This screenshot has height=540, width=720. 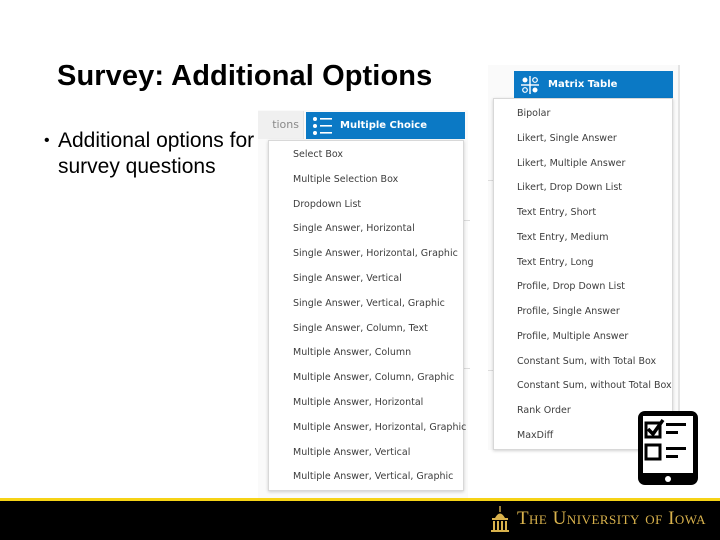 What do you see at coordinates (358, 402) in the screenshot?
I see `menu-item: Multiple Answer, Horizontal` at bounding box center [358, 402].